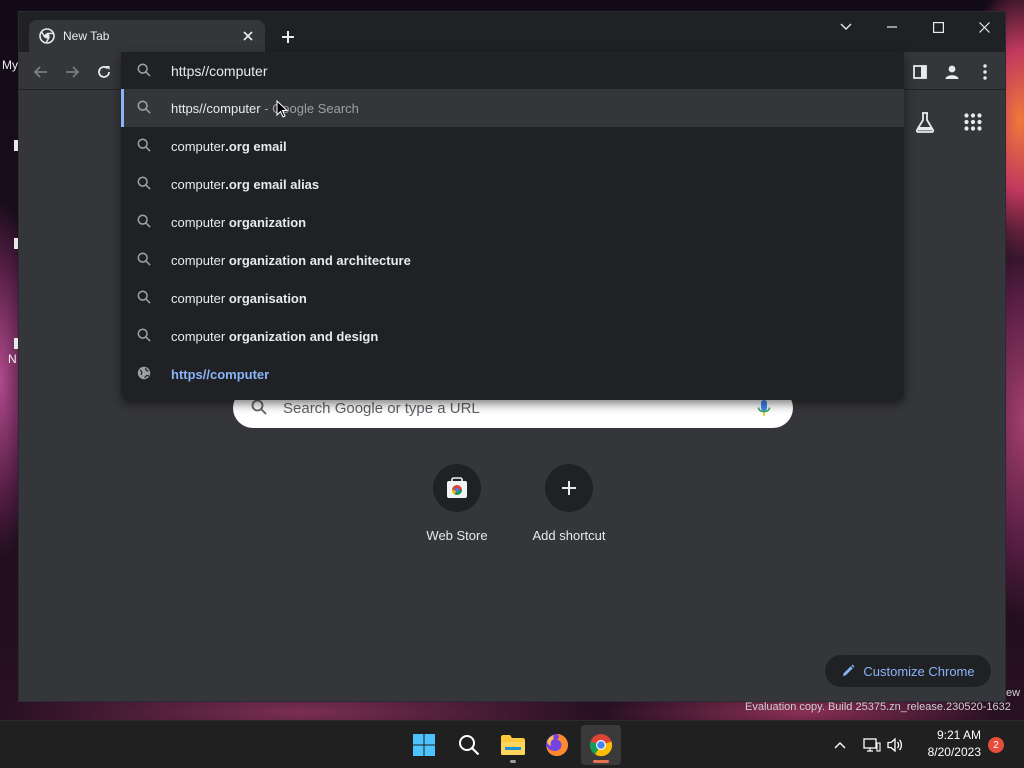 The width and height of the screenshot is (1024, 768). I want to click on clock-date: 8/20/2023, so click(954, 752).